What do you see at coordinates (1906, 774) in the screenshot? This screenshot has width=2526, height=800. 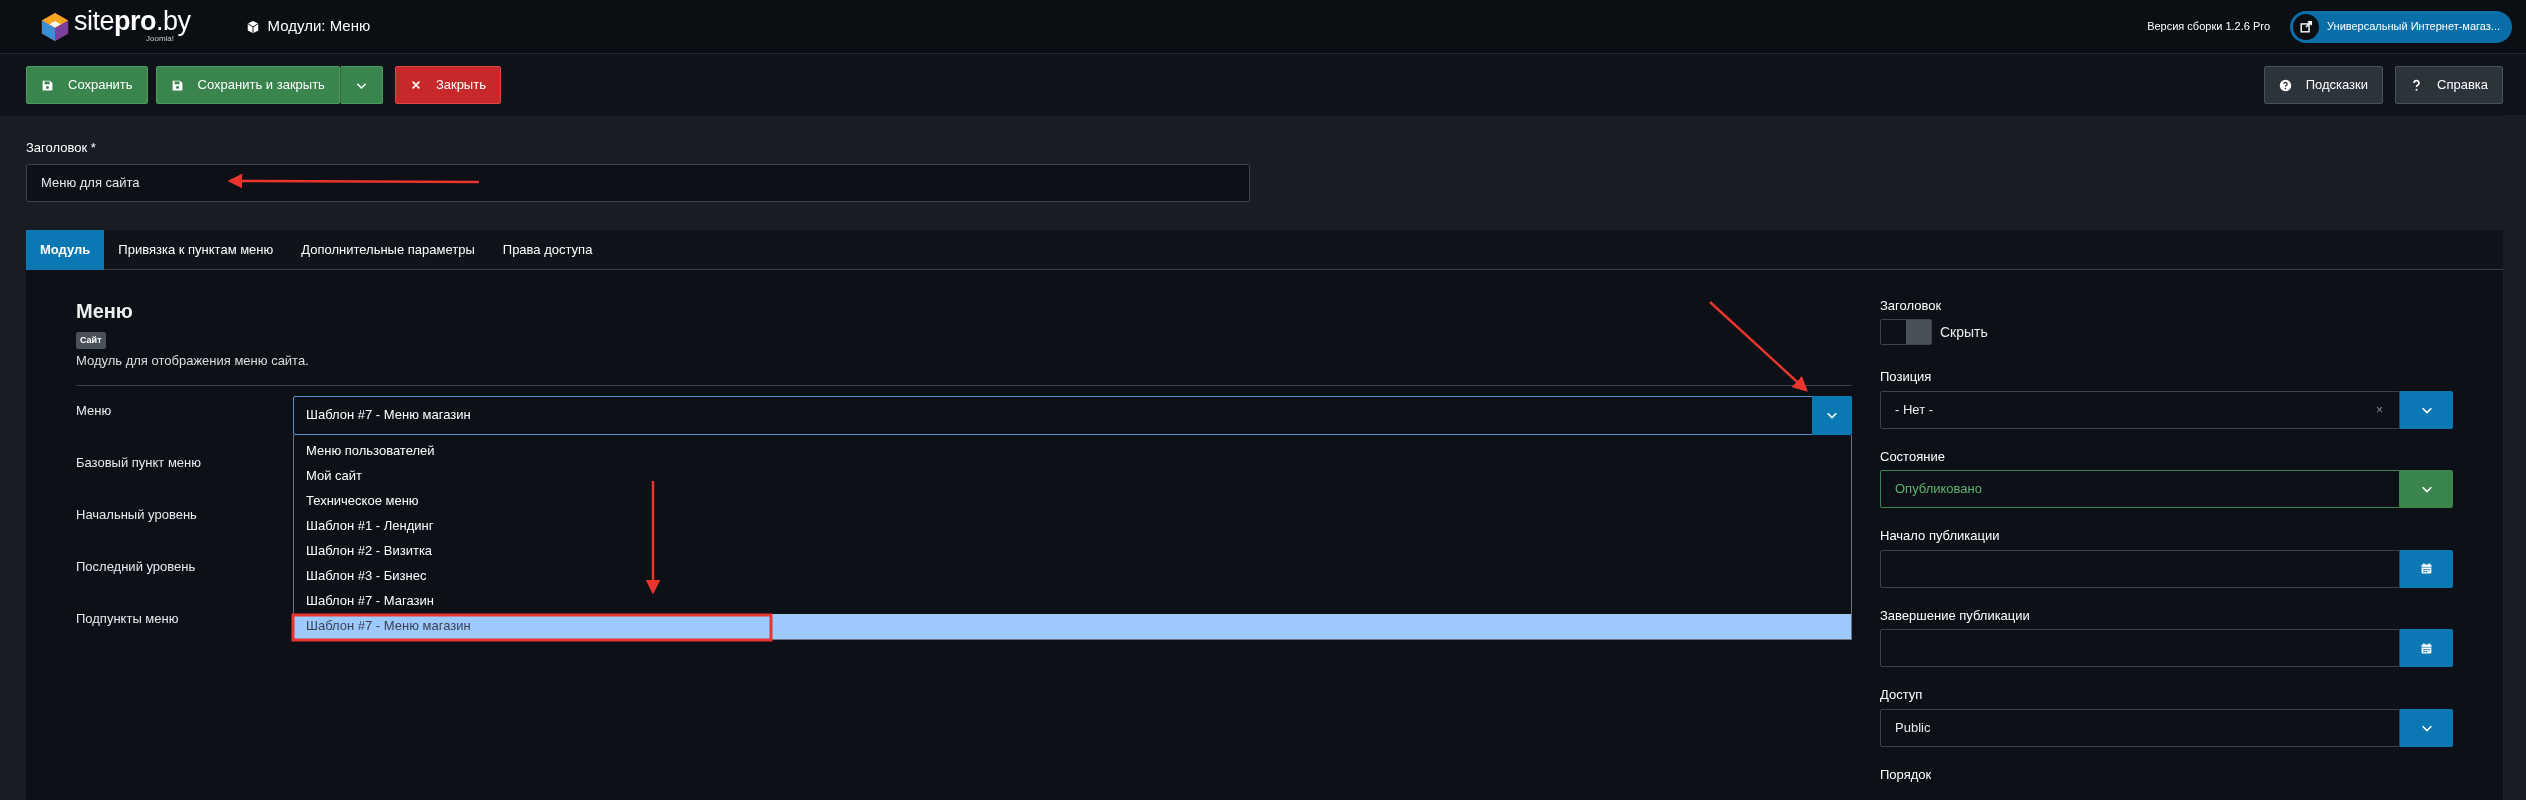 I see `field-label: Порядок` at bounding box center [1906, 774].